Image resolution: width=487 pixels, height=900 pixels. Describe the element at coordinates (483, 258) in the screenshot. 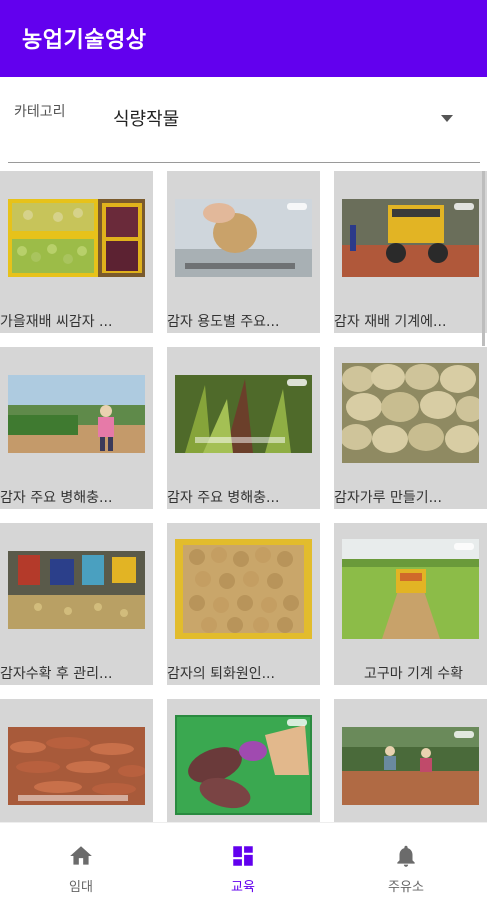

I see `scrollbar` at that location.